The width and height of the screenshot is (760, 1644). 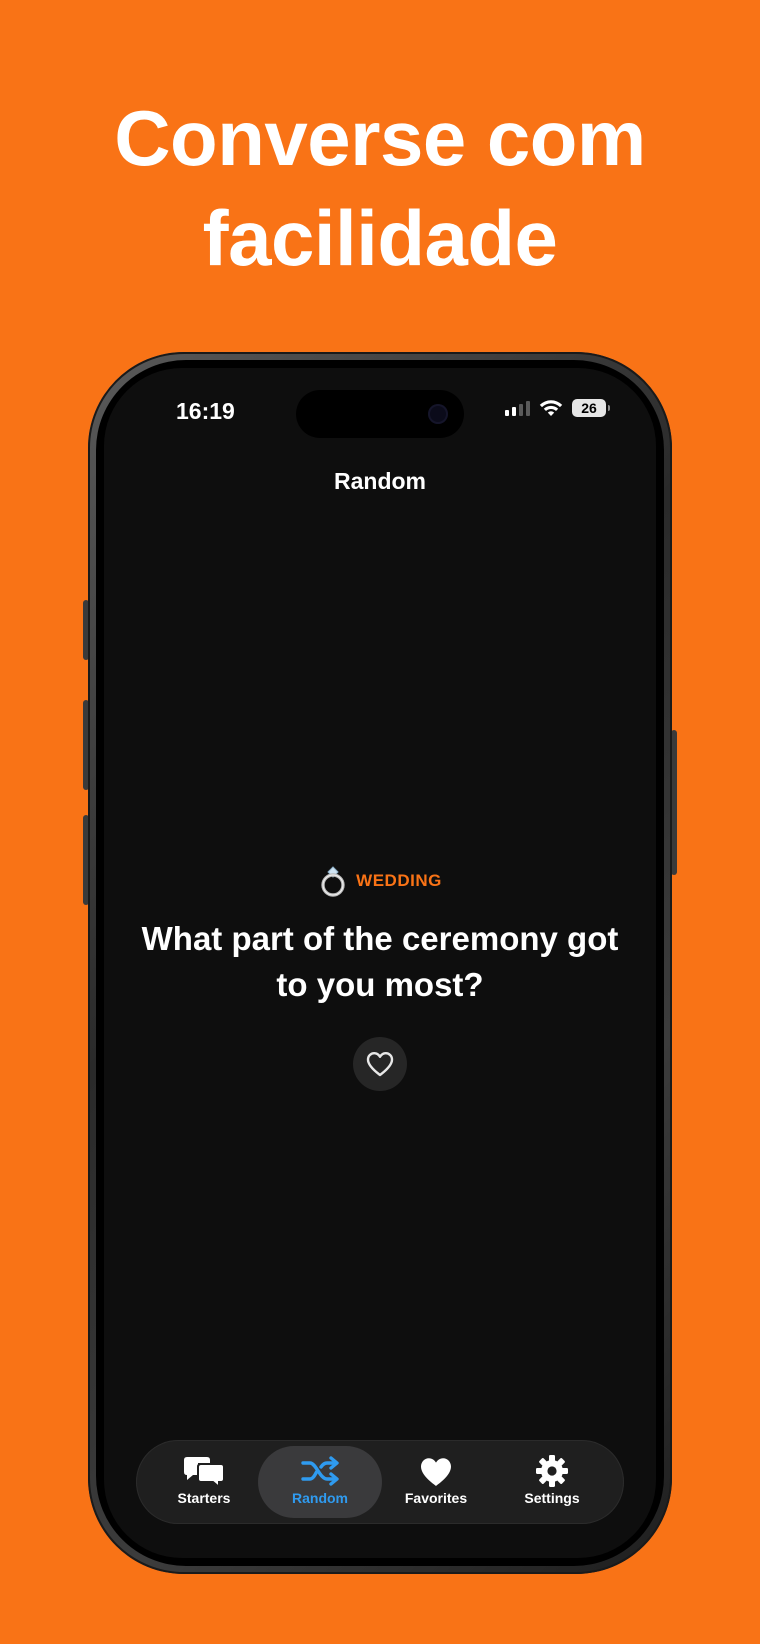 I want to click on favorite-button, so click(x=380, y=1064).